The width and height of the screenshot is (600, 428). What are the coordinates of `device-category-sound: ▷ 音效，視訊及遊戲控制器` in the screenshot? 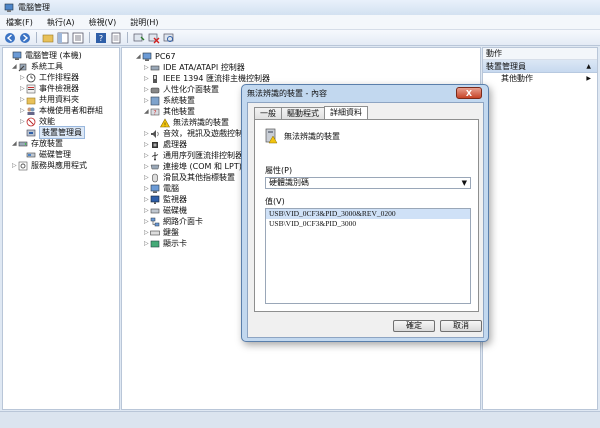 It's located at (197, 133).